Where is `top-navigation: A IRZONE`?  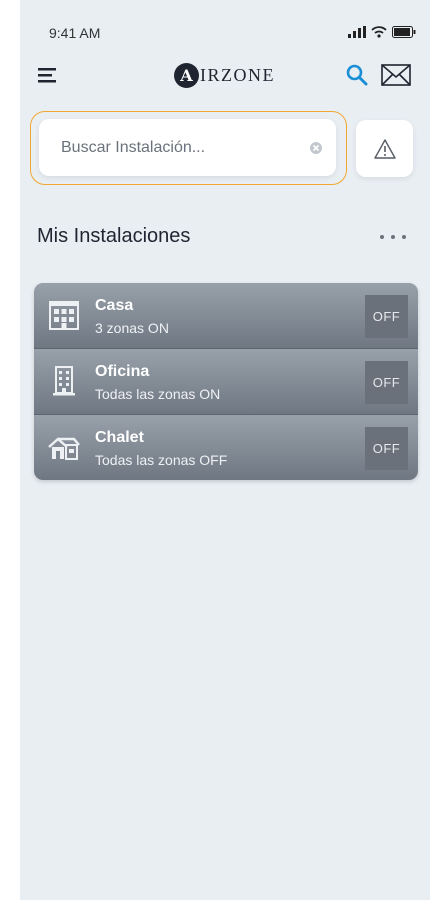
top-navigation: A IRZONE is located at coordinates (225, 76).